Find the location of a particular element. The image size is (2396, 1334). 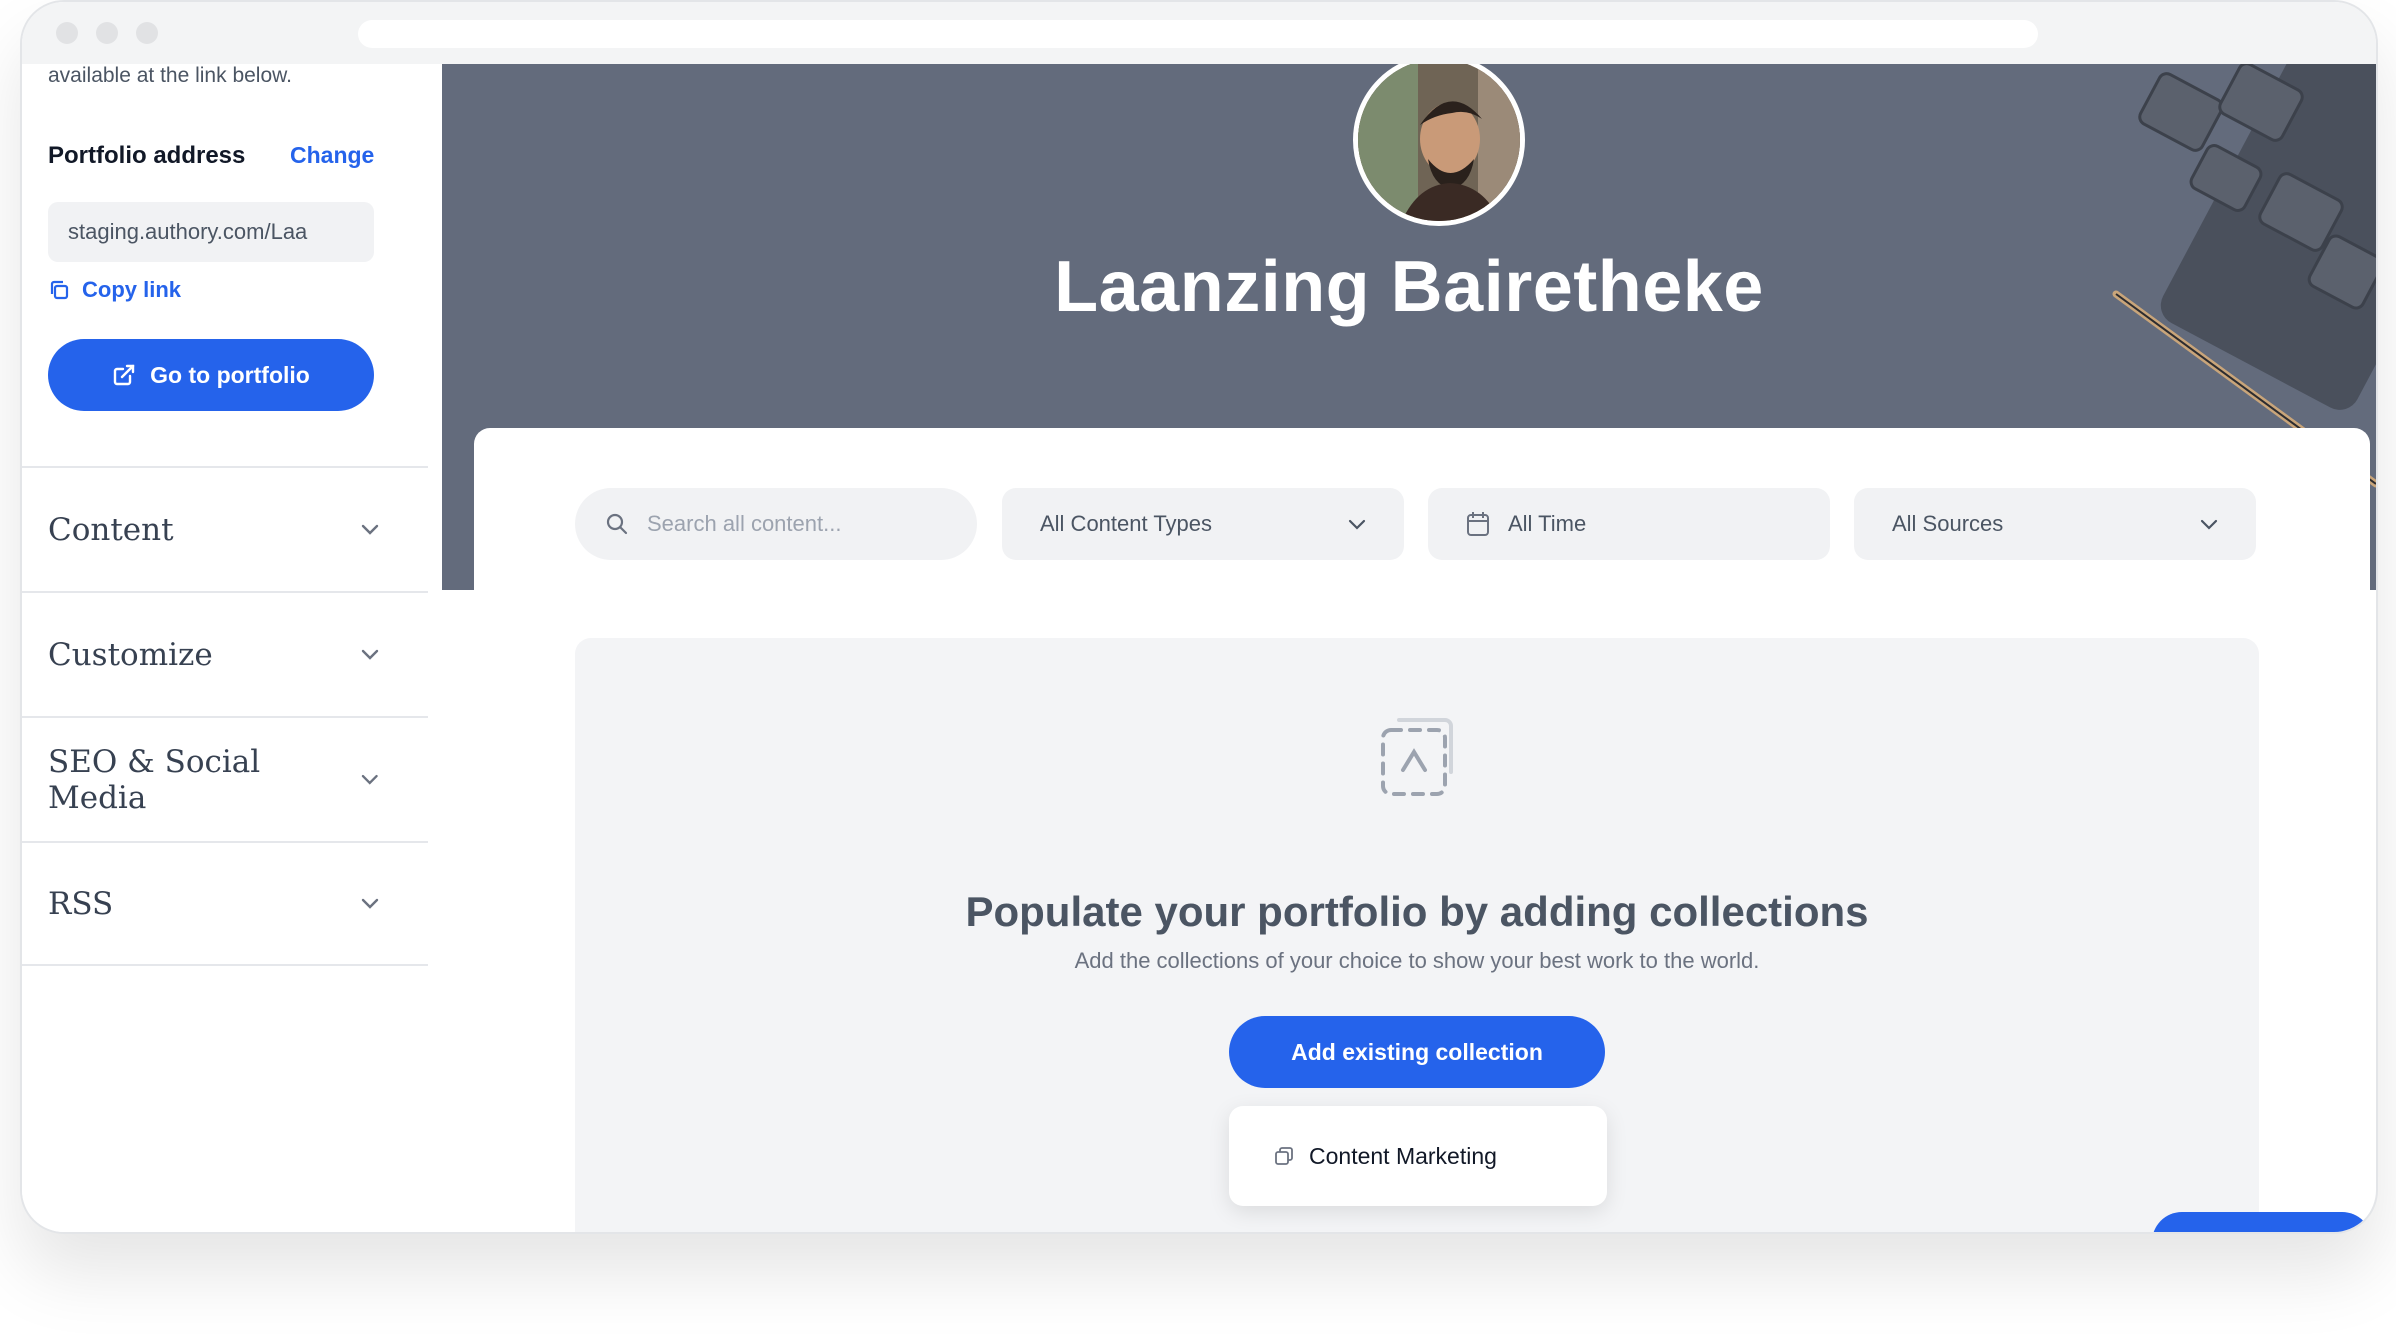

external-link-icon is located at coordinates (124, 375).